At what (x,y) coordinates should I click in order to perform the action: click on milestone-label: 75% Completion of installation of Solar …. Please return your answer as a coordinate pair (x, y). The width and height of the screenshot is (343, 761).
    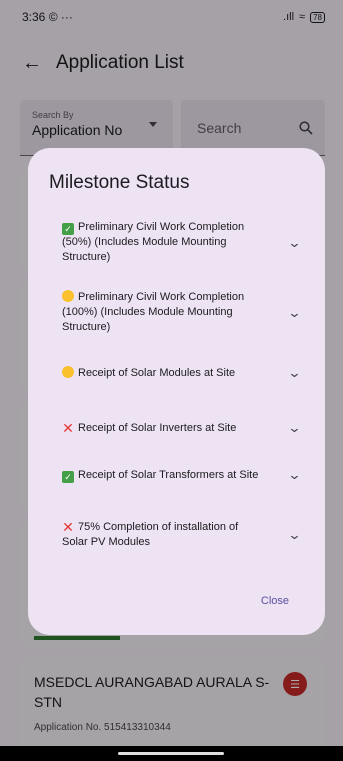
    Looking at the image, I should click on (150, 534).